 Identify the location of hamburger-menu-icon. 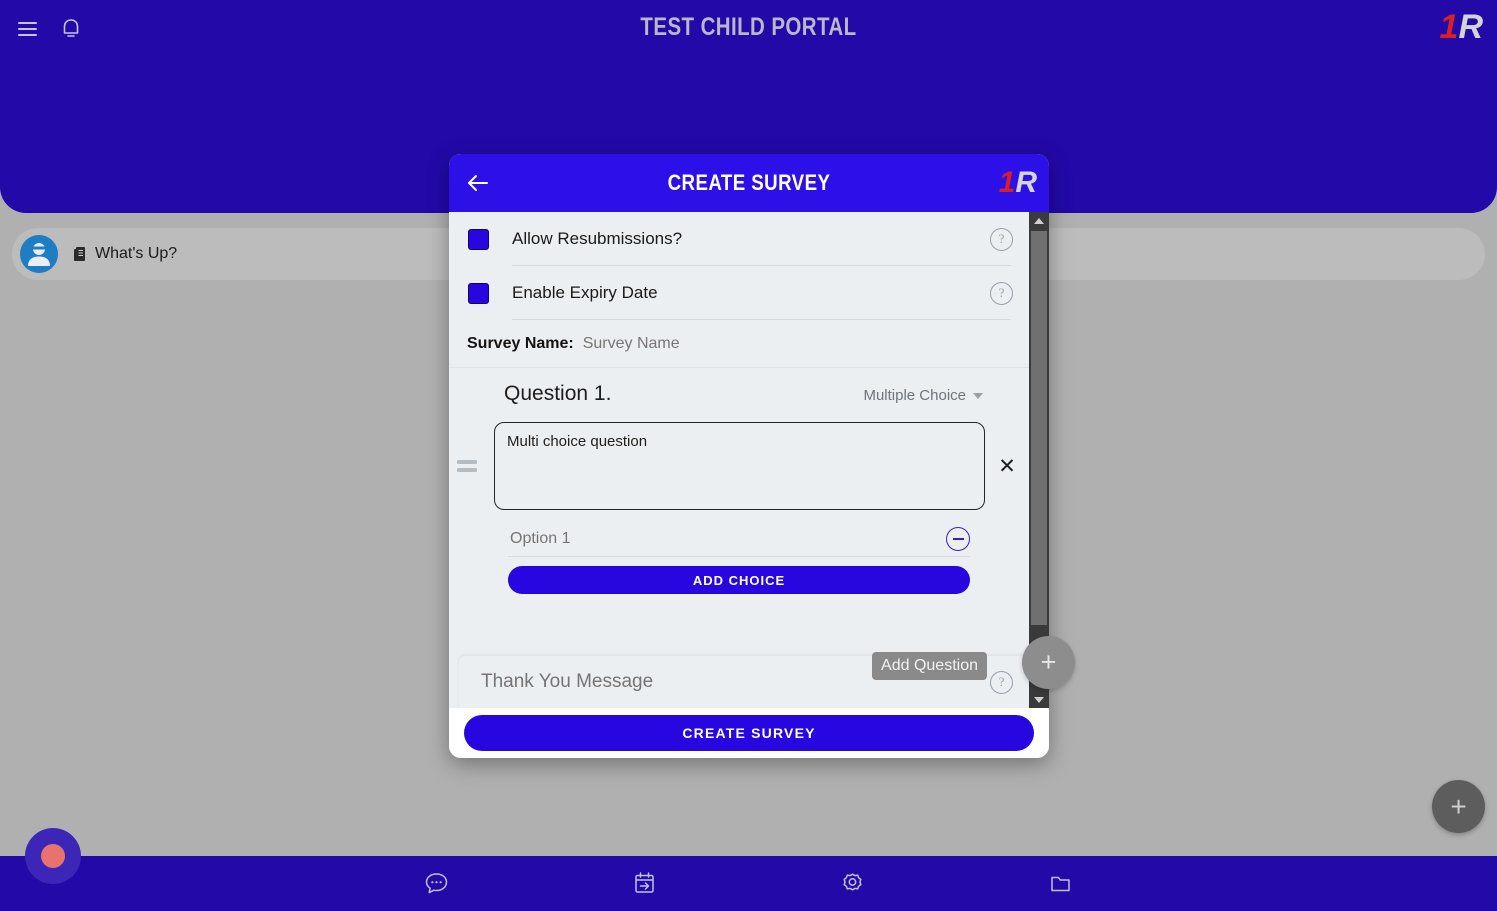
(27, 29).